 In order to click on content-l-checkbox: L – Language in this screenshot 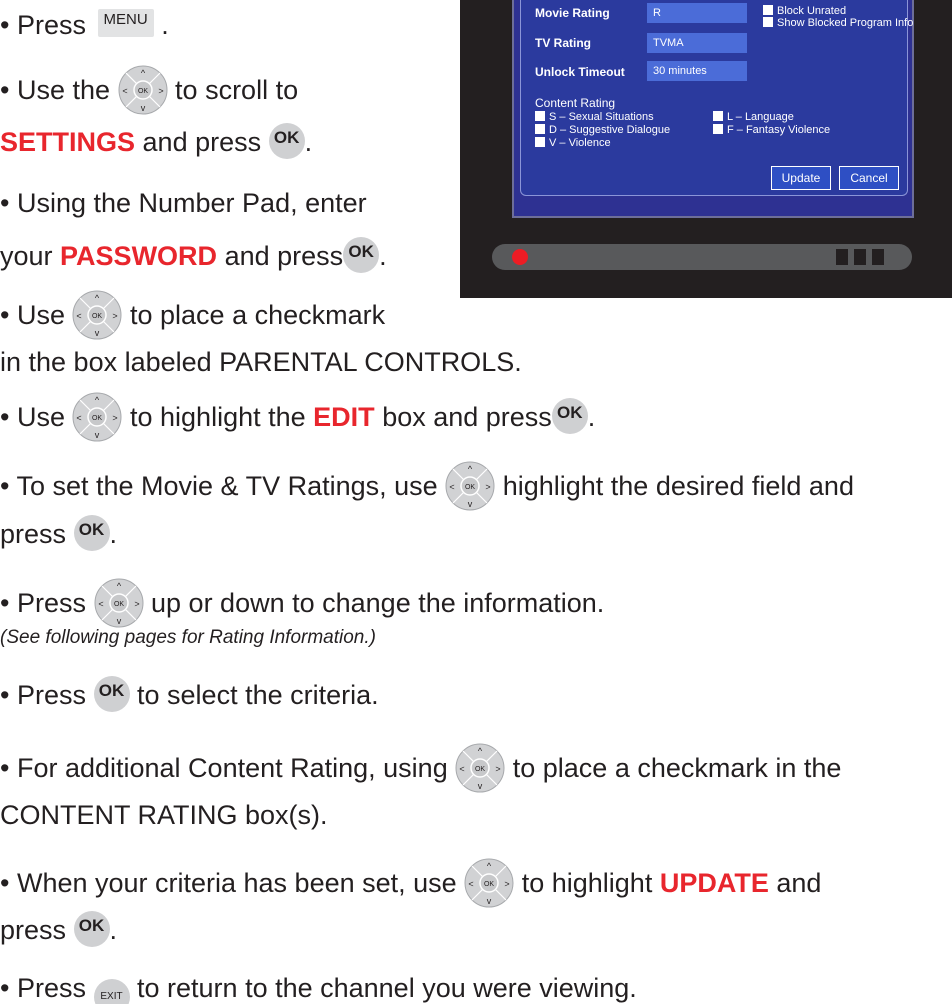, I will do `click(753, 117)`.